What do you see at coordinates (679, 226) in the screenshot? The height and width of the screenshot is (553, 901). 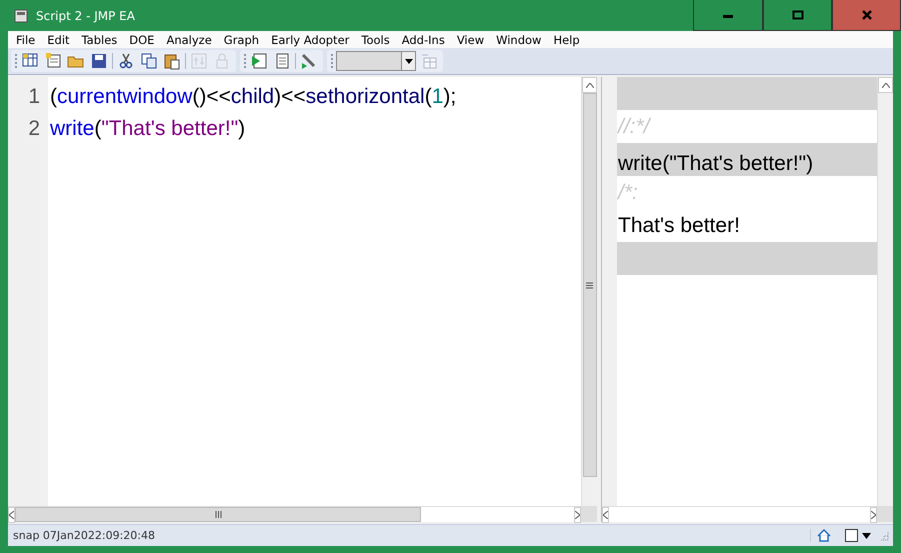 I see `output-text: That's better!` at bounding box center [679, 226].